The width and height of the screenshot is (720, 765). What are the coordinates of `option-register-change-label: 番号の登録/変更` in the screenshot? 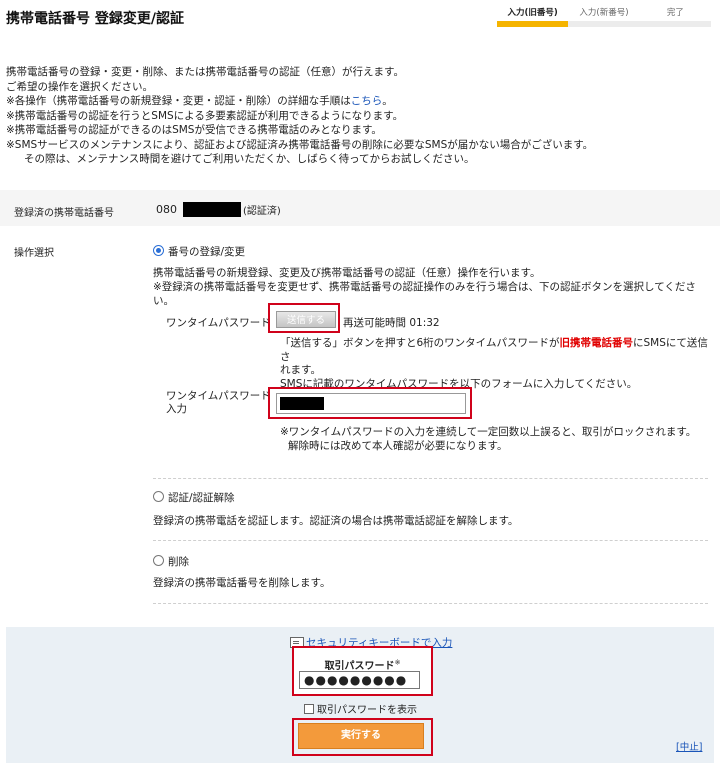 It's located at (207, 252).